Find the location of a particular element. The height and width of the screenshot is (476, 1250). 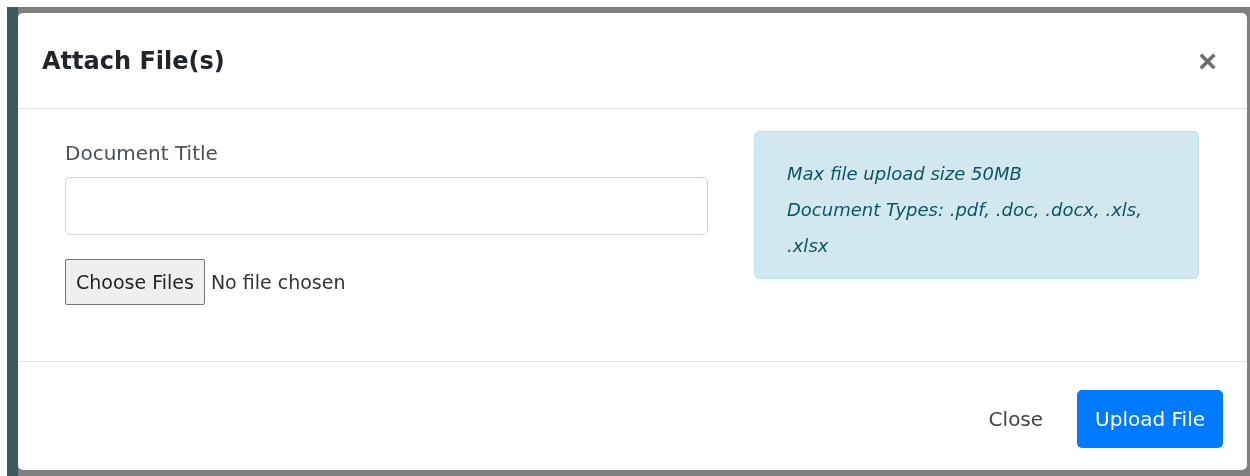

info-text: Document Types: .pdf, .doc, .docx, .xls, .xlsx is located at coordinates (964, 228).